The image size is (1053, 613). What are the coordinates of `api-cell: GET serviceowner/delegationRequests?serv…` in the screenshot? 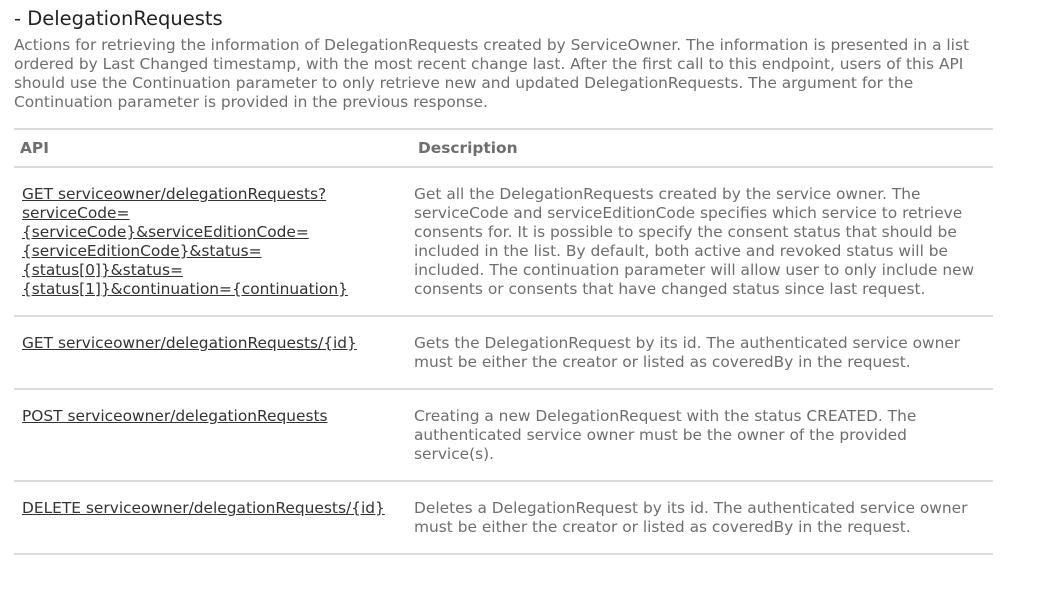 It's located at (213, 242).